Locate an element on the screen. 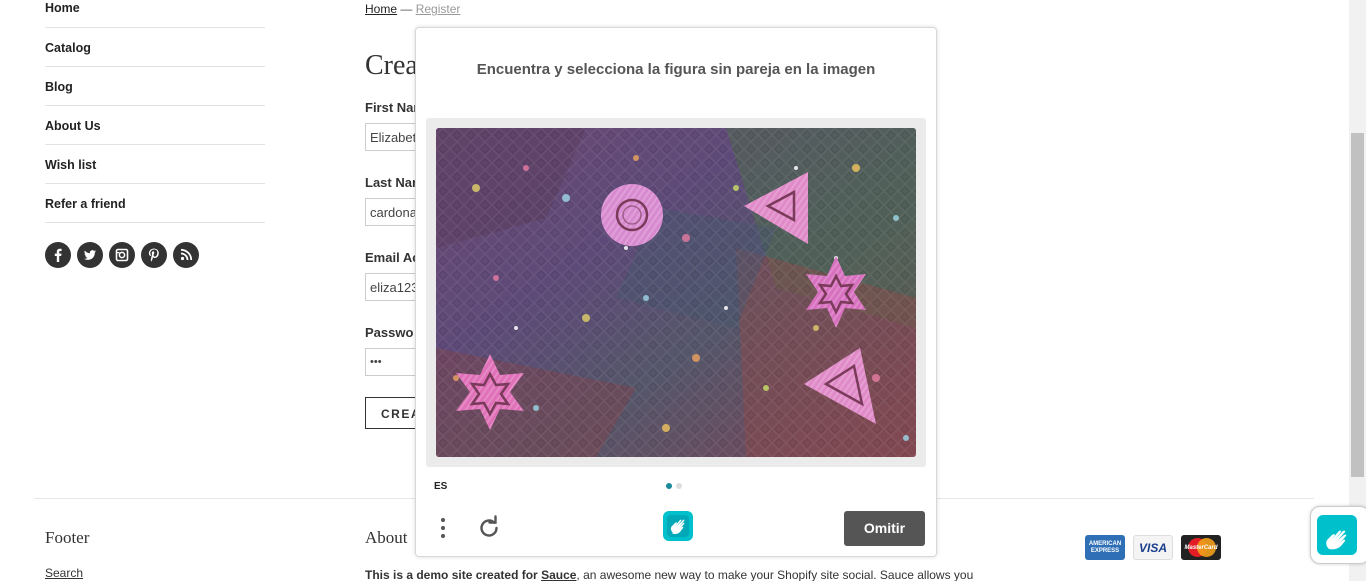 Image resolution: width=1366 pixels, height=581 pixels. visa-card-icon: VISA is located at coordinates (1153, 547).